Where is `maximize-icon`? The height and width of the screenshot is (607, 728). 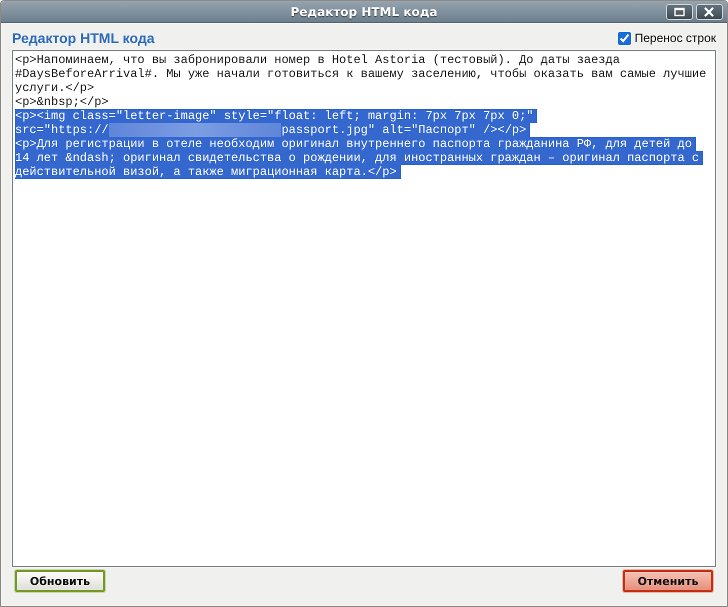
maximize-icon is located at coordinates (679, 11).